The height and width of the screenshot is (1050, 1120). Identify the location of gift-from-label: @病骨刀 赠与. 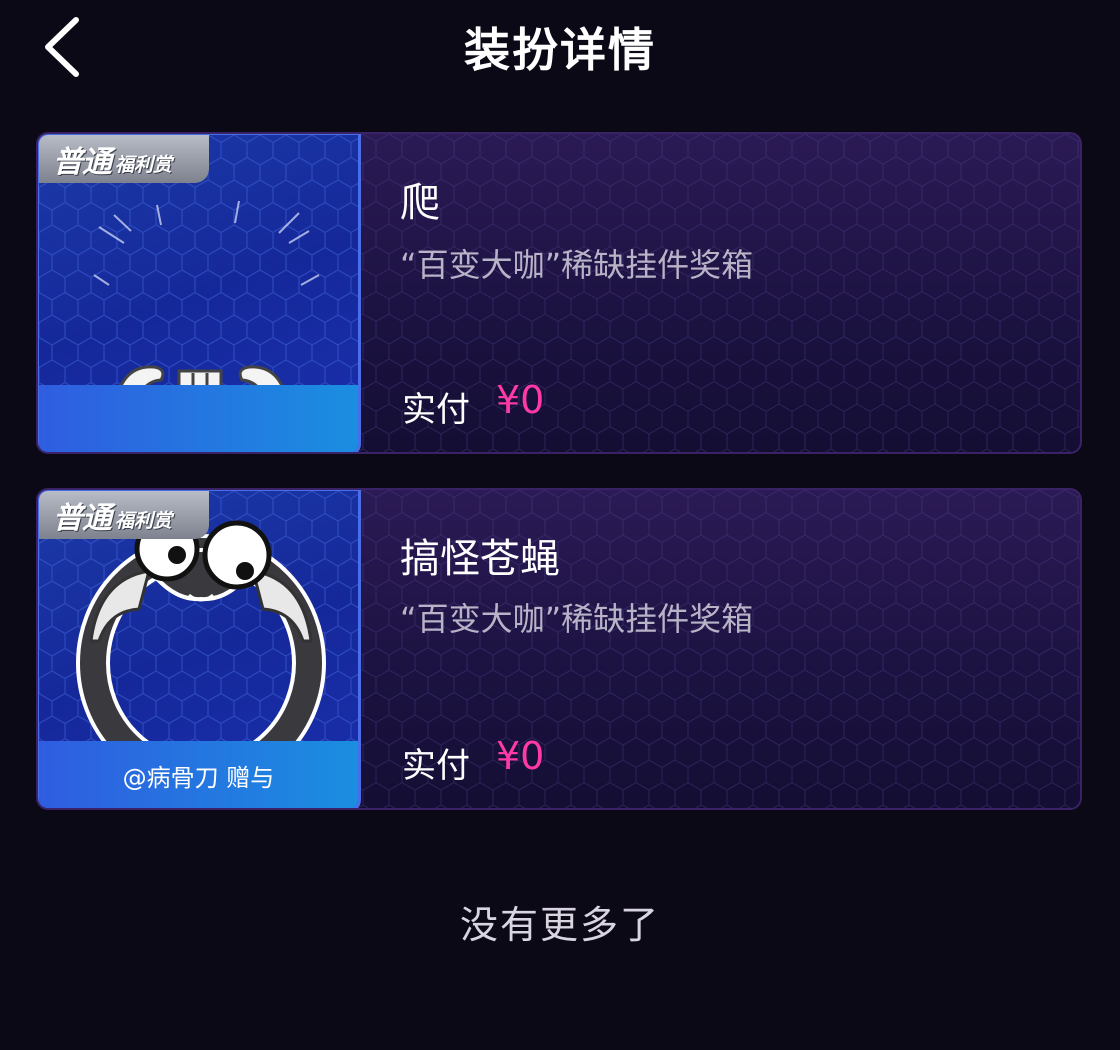
(198, 774).